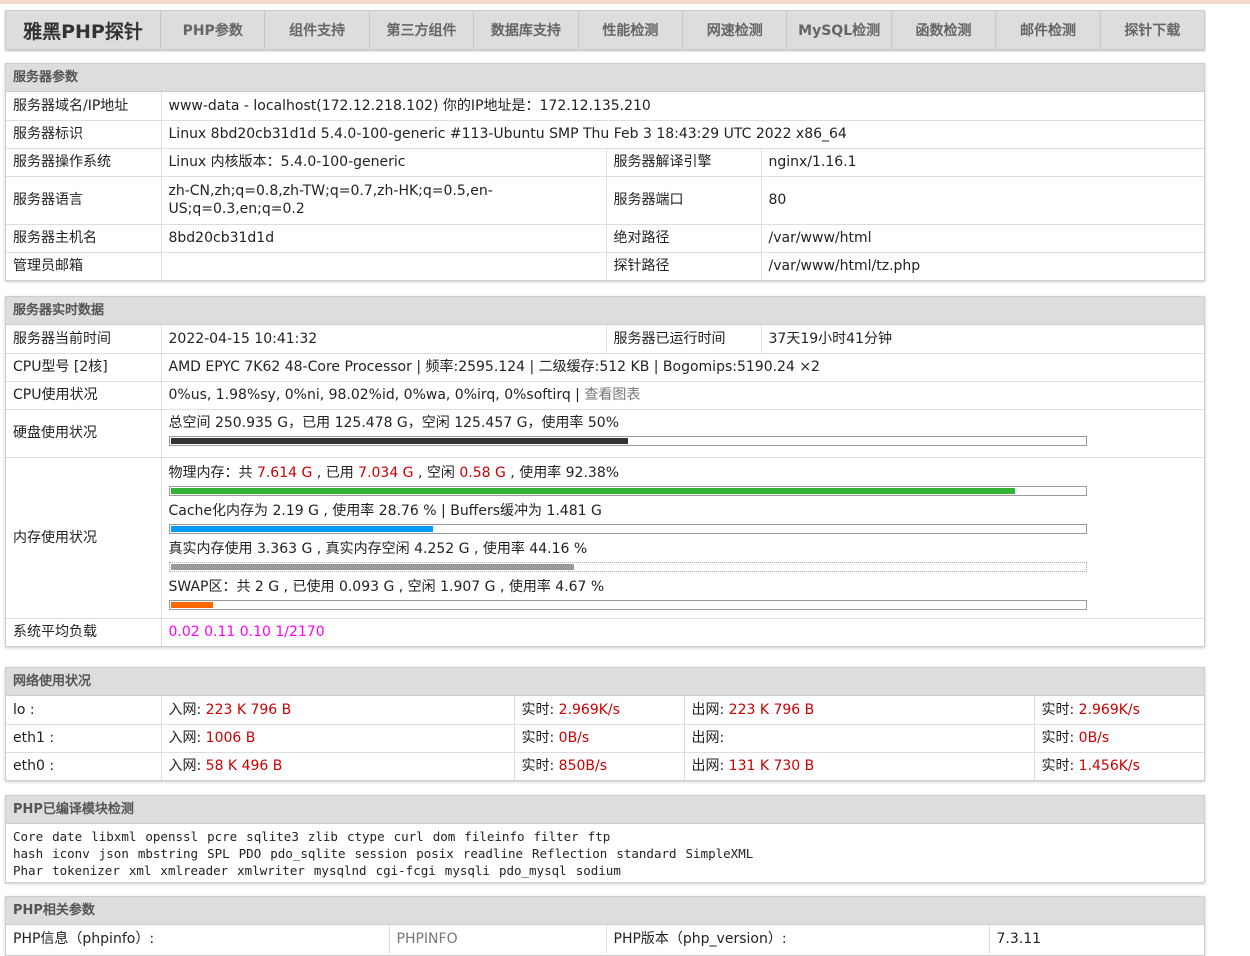  Describe the element at coordinates (384, 339) in the screenshot. I see `current-time: 2022-04-15 10:41:32` at that location.